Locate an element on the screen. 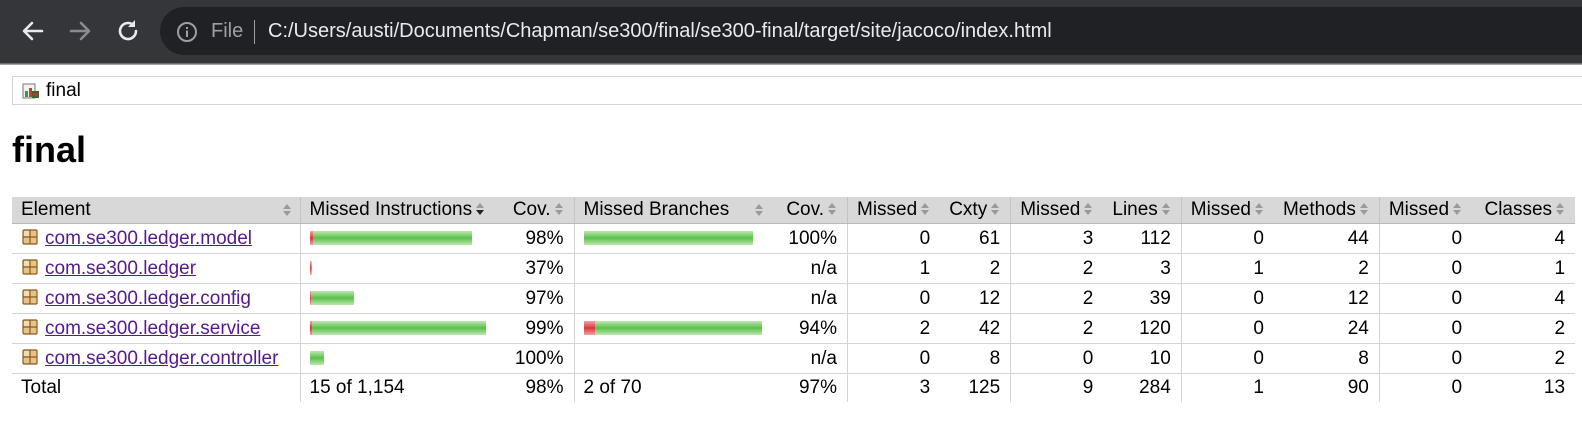  header-missed-branches-label: Missed Branches is located at coordinates (656, 209).